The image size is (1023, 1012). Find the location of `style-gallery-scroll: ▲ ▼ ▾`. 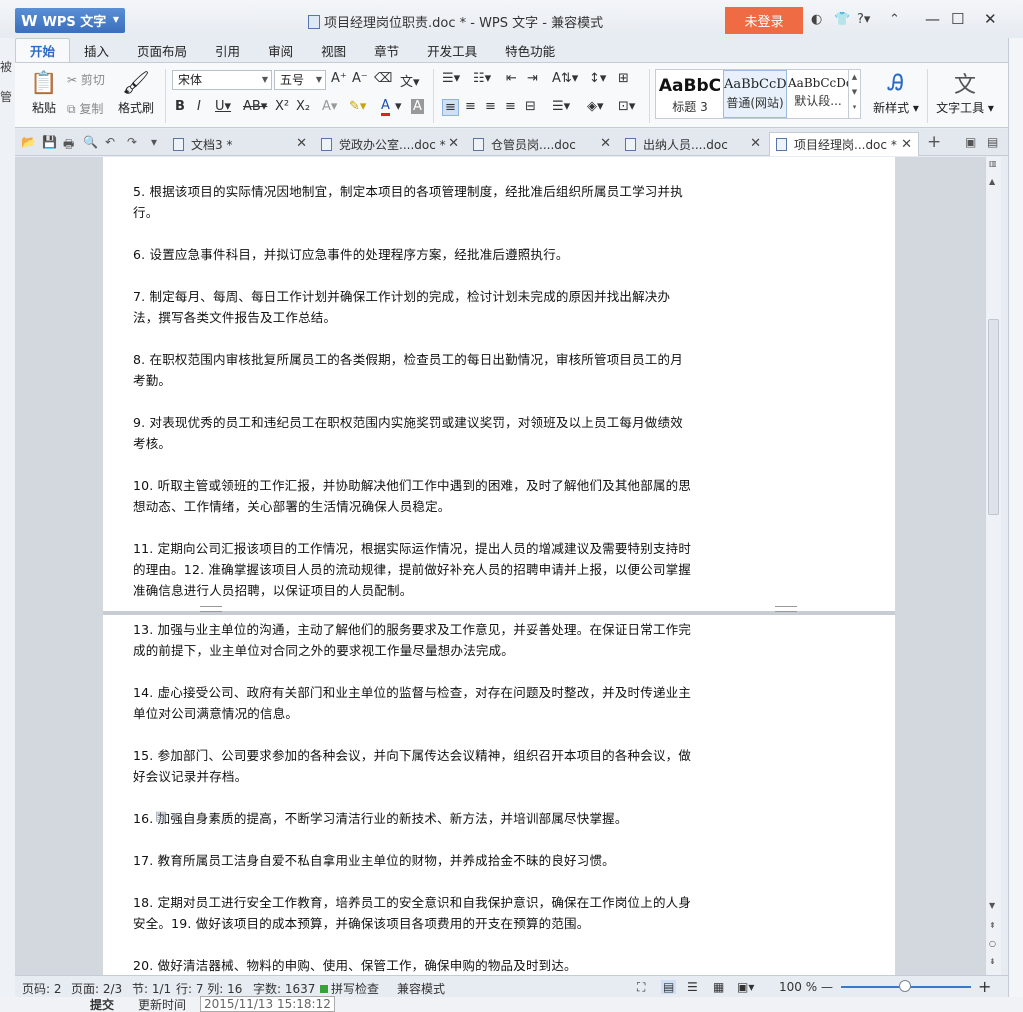

style-gallery-scroll: ▲ ▼ ▾ is located at coordinates (854, 94).